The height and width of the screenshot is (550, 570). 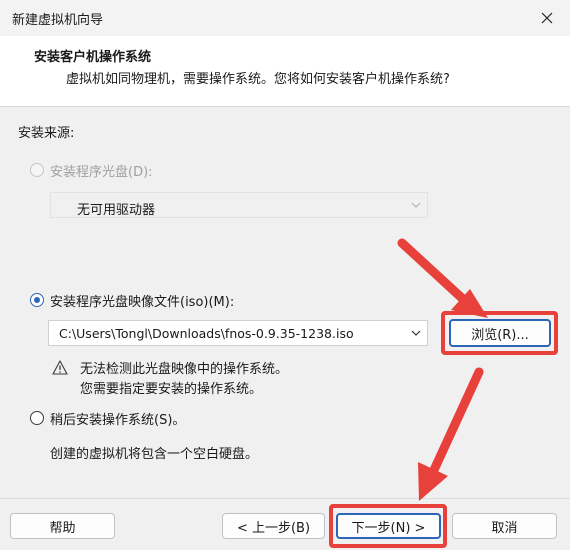 What do you see at coordinates (442, 278) in the screenshot?
I see `arrow-to-browse-icon` at bounding box center [442, 278].